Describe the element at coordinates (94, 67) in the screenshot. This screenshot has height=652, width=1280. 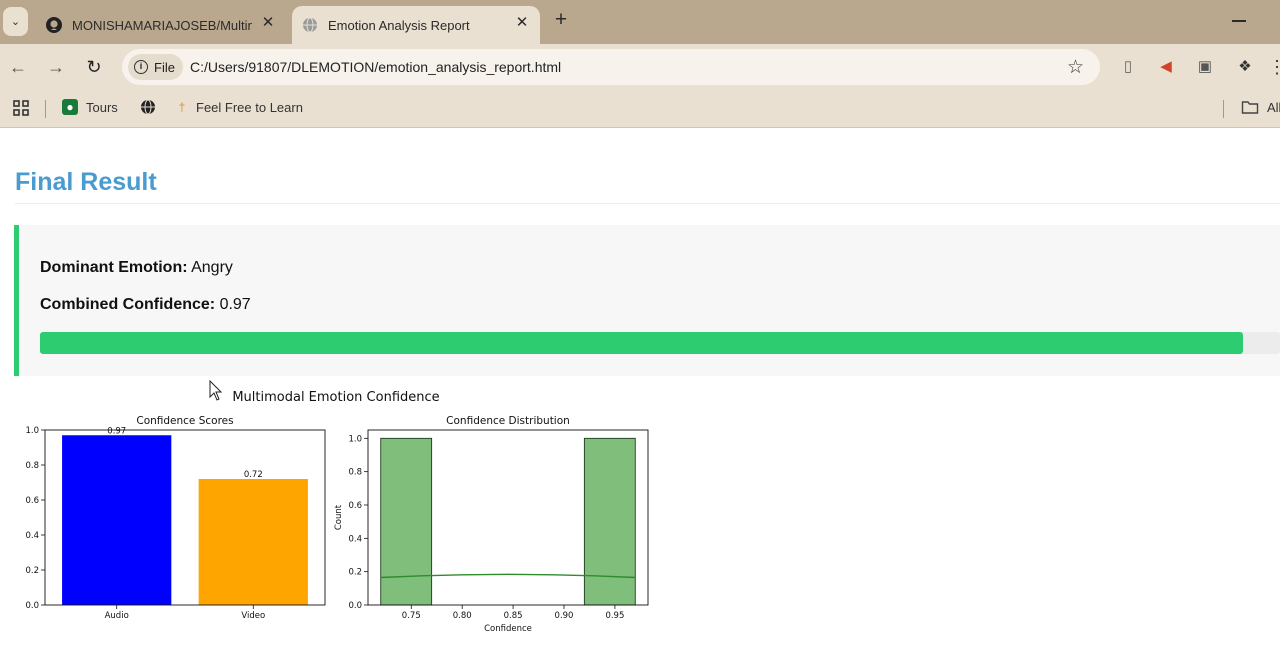
I see `reload-button: ↻` at that location.